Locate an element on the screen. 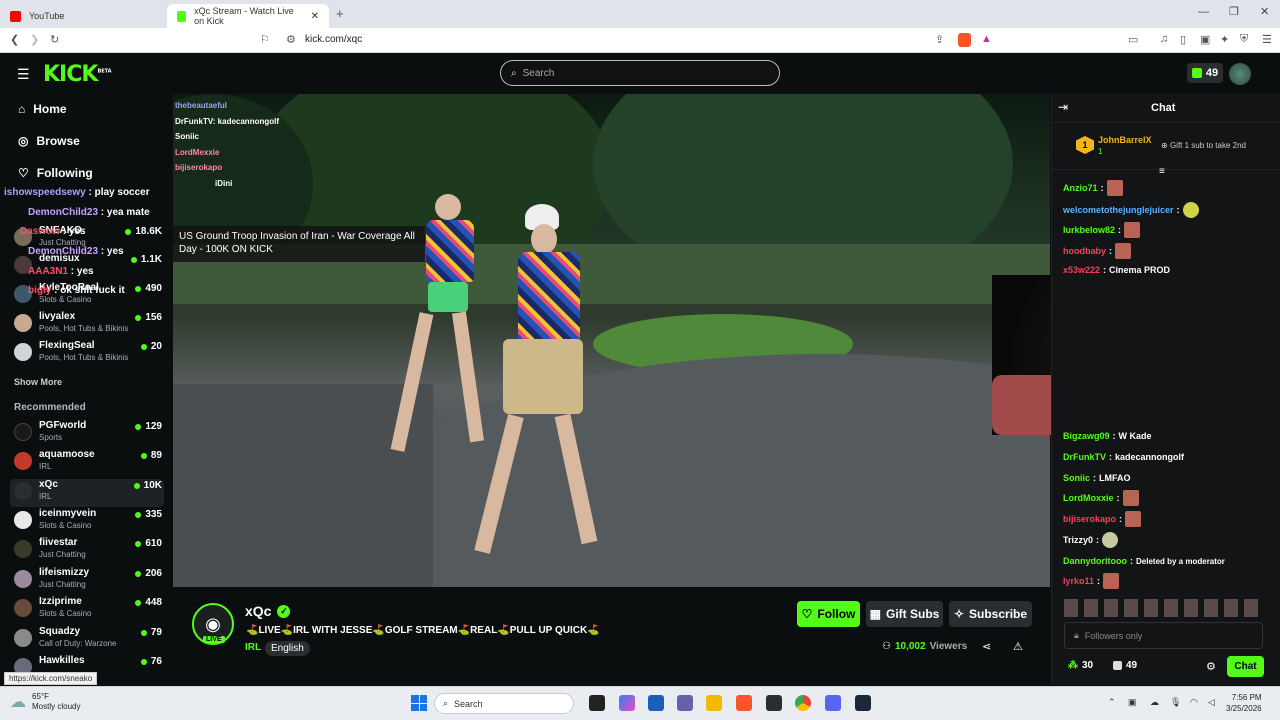  reader-icon: ▯ is located at coordinates (1183, 39).